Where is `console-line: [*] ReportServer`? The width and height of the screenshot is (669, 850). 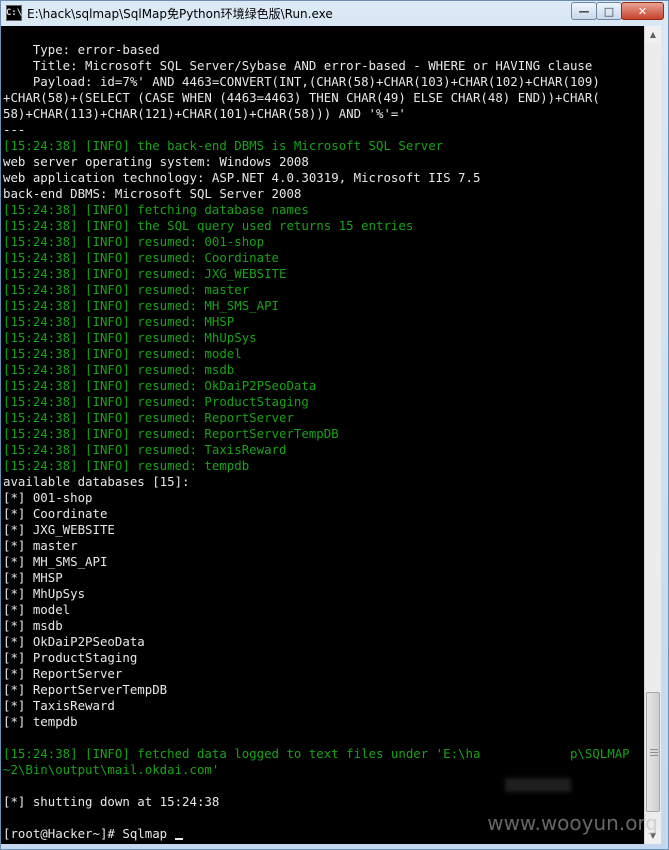 console-line: [*] ReportServer is located at coordinates (316, 674).